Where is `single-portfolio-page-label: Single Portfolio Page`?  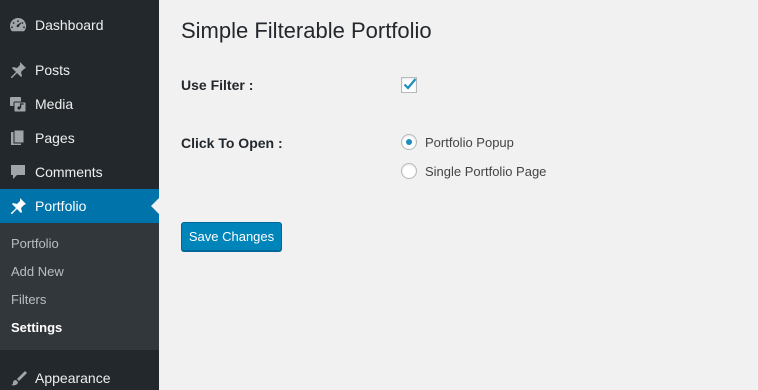 single-portfolio-page-label: Single Portfolio Page is located at coordinates (485, 171).